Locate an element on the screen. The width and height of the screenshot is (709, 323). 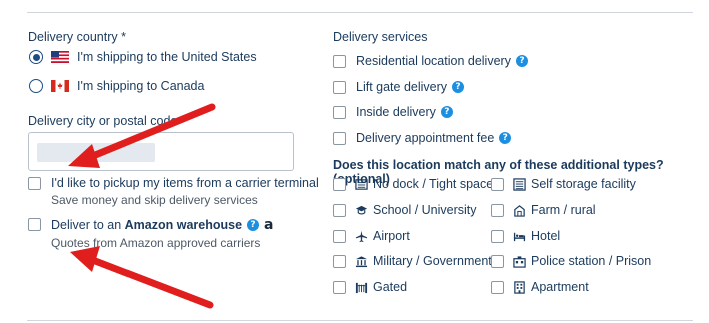
radio-us-label: I'm shipping to the United States is located at coordinates (167, 57).